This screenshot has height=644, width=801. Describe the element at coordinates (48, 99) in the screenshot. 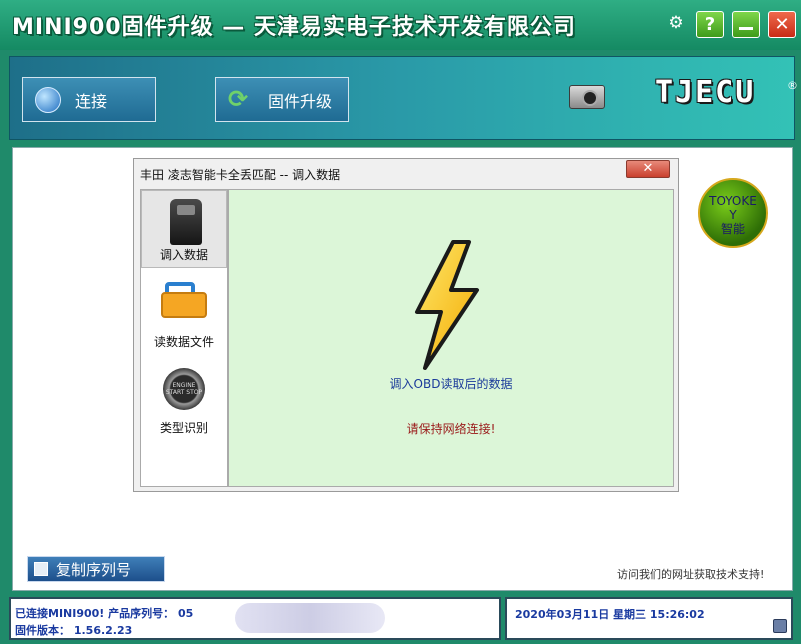

I see `globe-icon` at that location.